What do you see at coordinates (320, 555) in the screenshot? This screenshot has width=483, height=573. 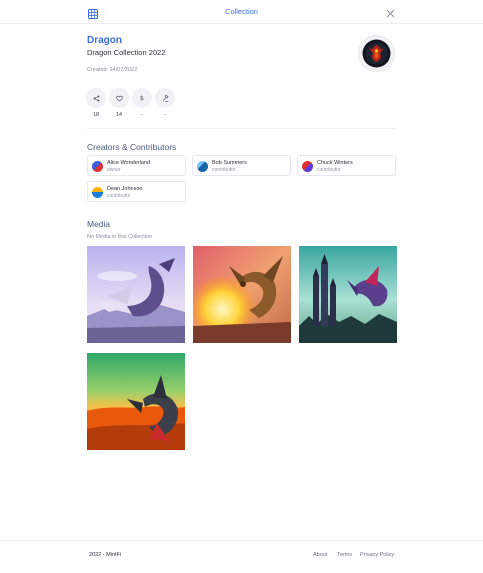 I see `footer-link-about: About` at bounding box center [320, 555].